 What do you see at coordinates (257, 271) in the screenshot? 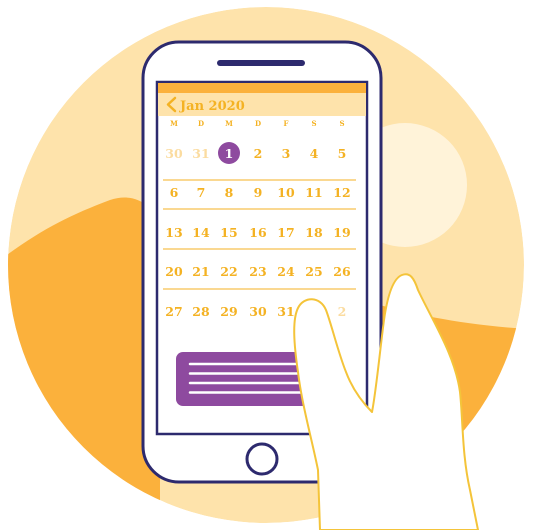
I see `day-cell: 23` at bounding box center [257, 271].